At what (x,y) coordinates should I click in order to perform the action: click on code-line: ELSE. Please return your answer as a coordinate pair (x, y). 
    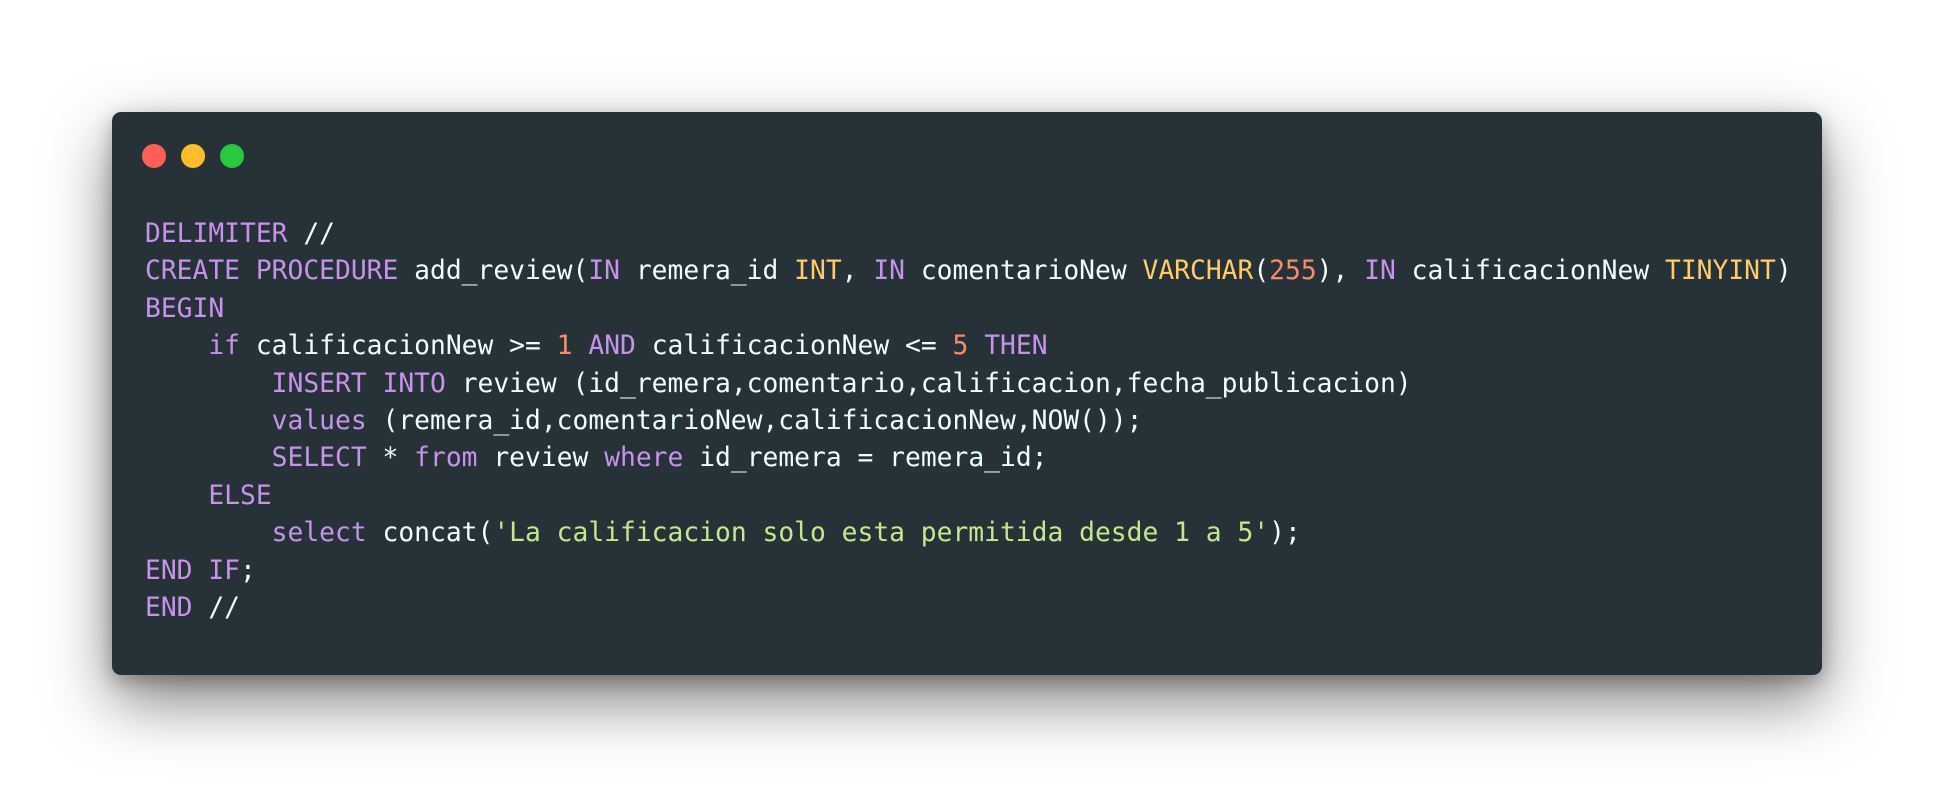
    Looking at the image, I should click on (968, 496).